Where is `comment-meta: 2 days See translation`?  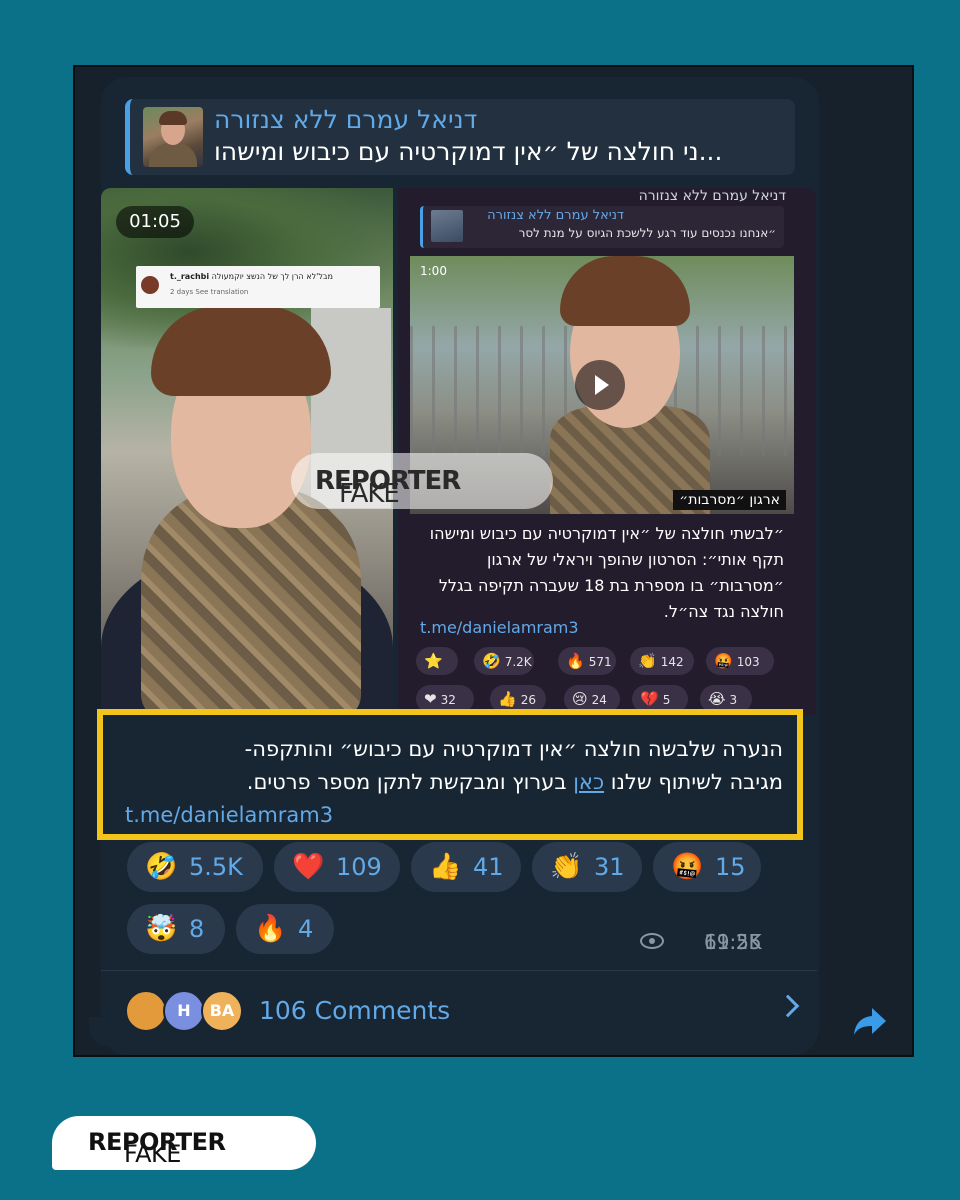 comment-meta: 2 days See translation is located at coordinates (209, 292).